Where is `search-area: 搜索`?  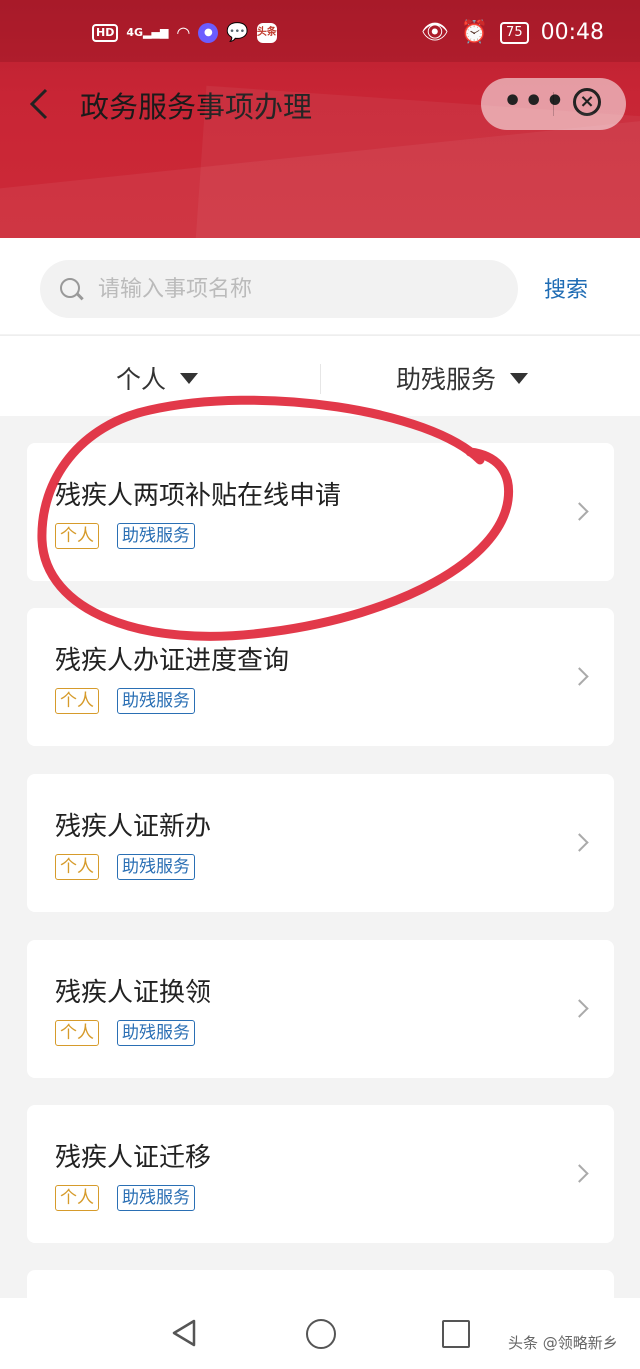 search-area: 搜索 is located at coordinates (320, 286).